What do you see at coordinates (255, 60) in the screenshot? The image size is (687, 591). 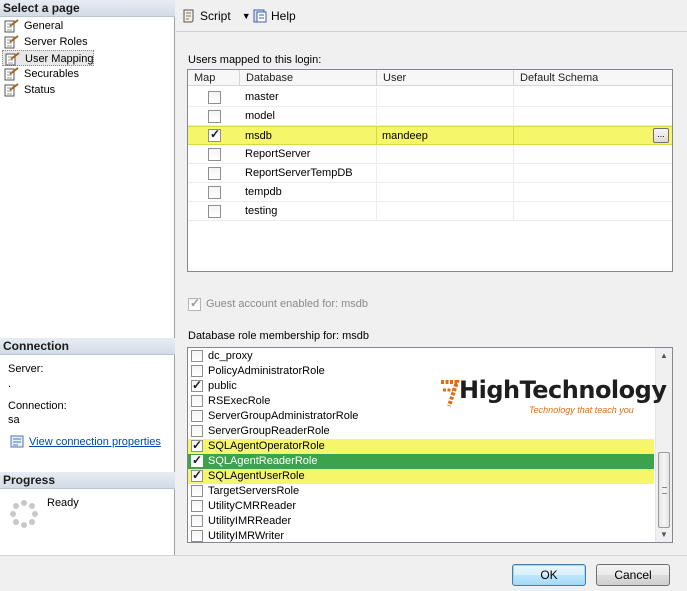 I see `users-mapped-caption: Users mapped to this login:` at bounding box center [255, 60].